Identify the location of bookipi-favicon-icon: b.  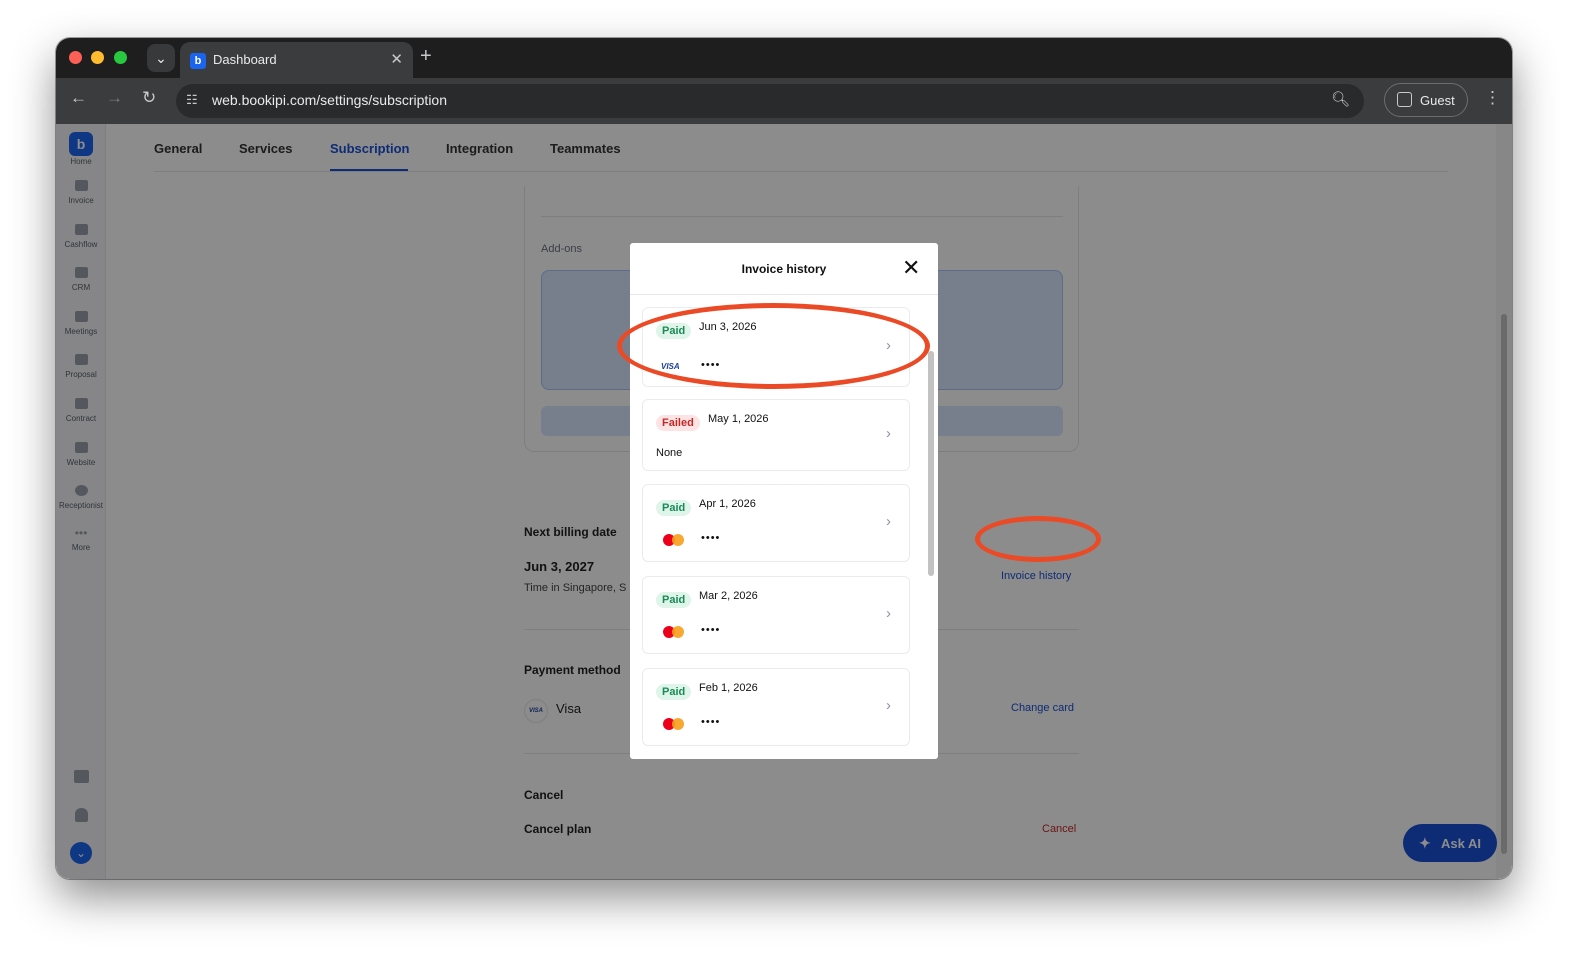
(198, 61).